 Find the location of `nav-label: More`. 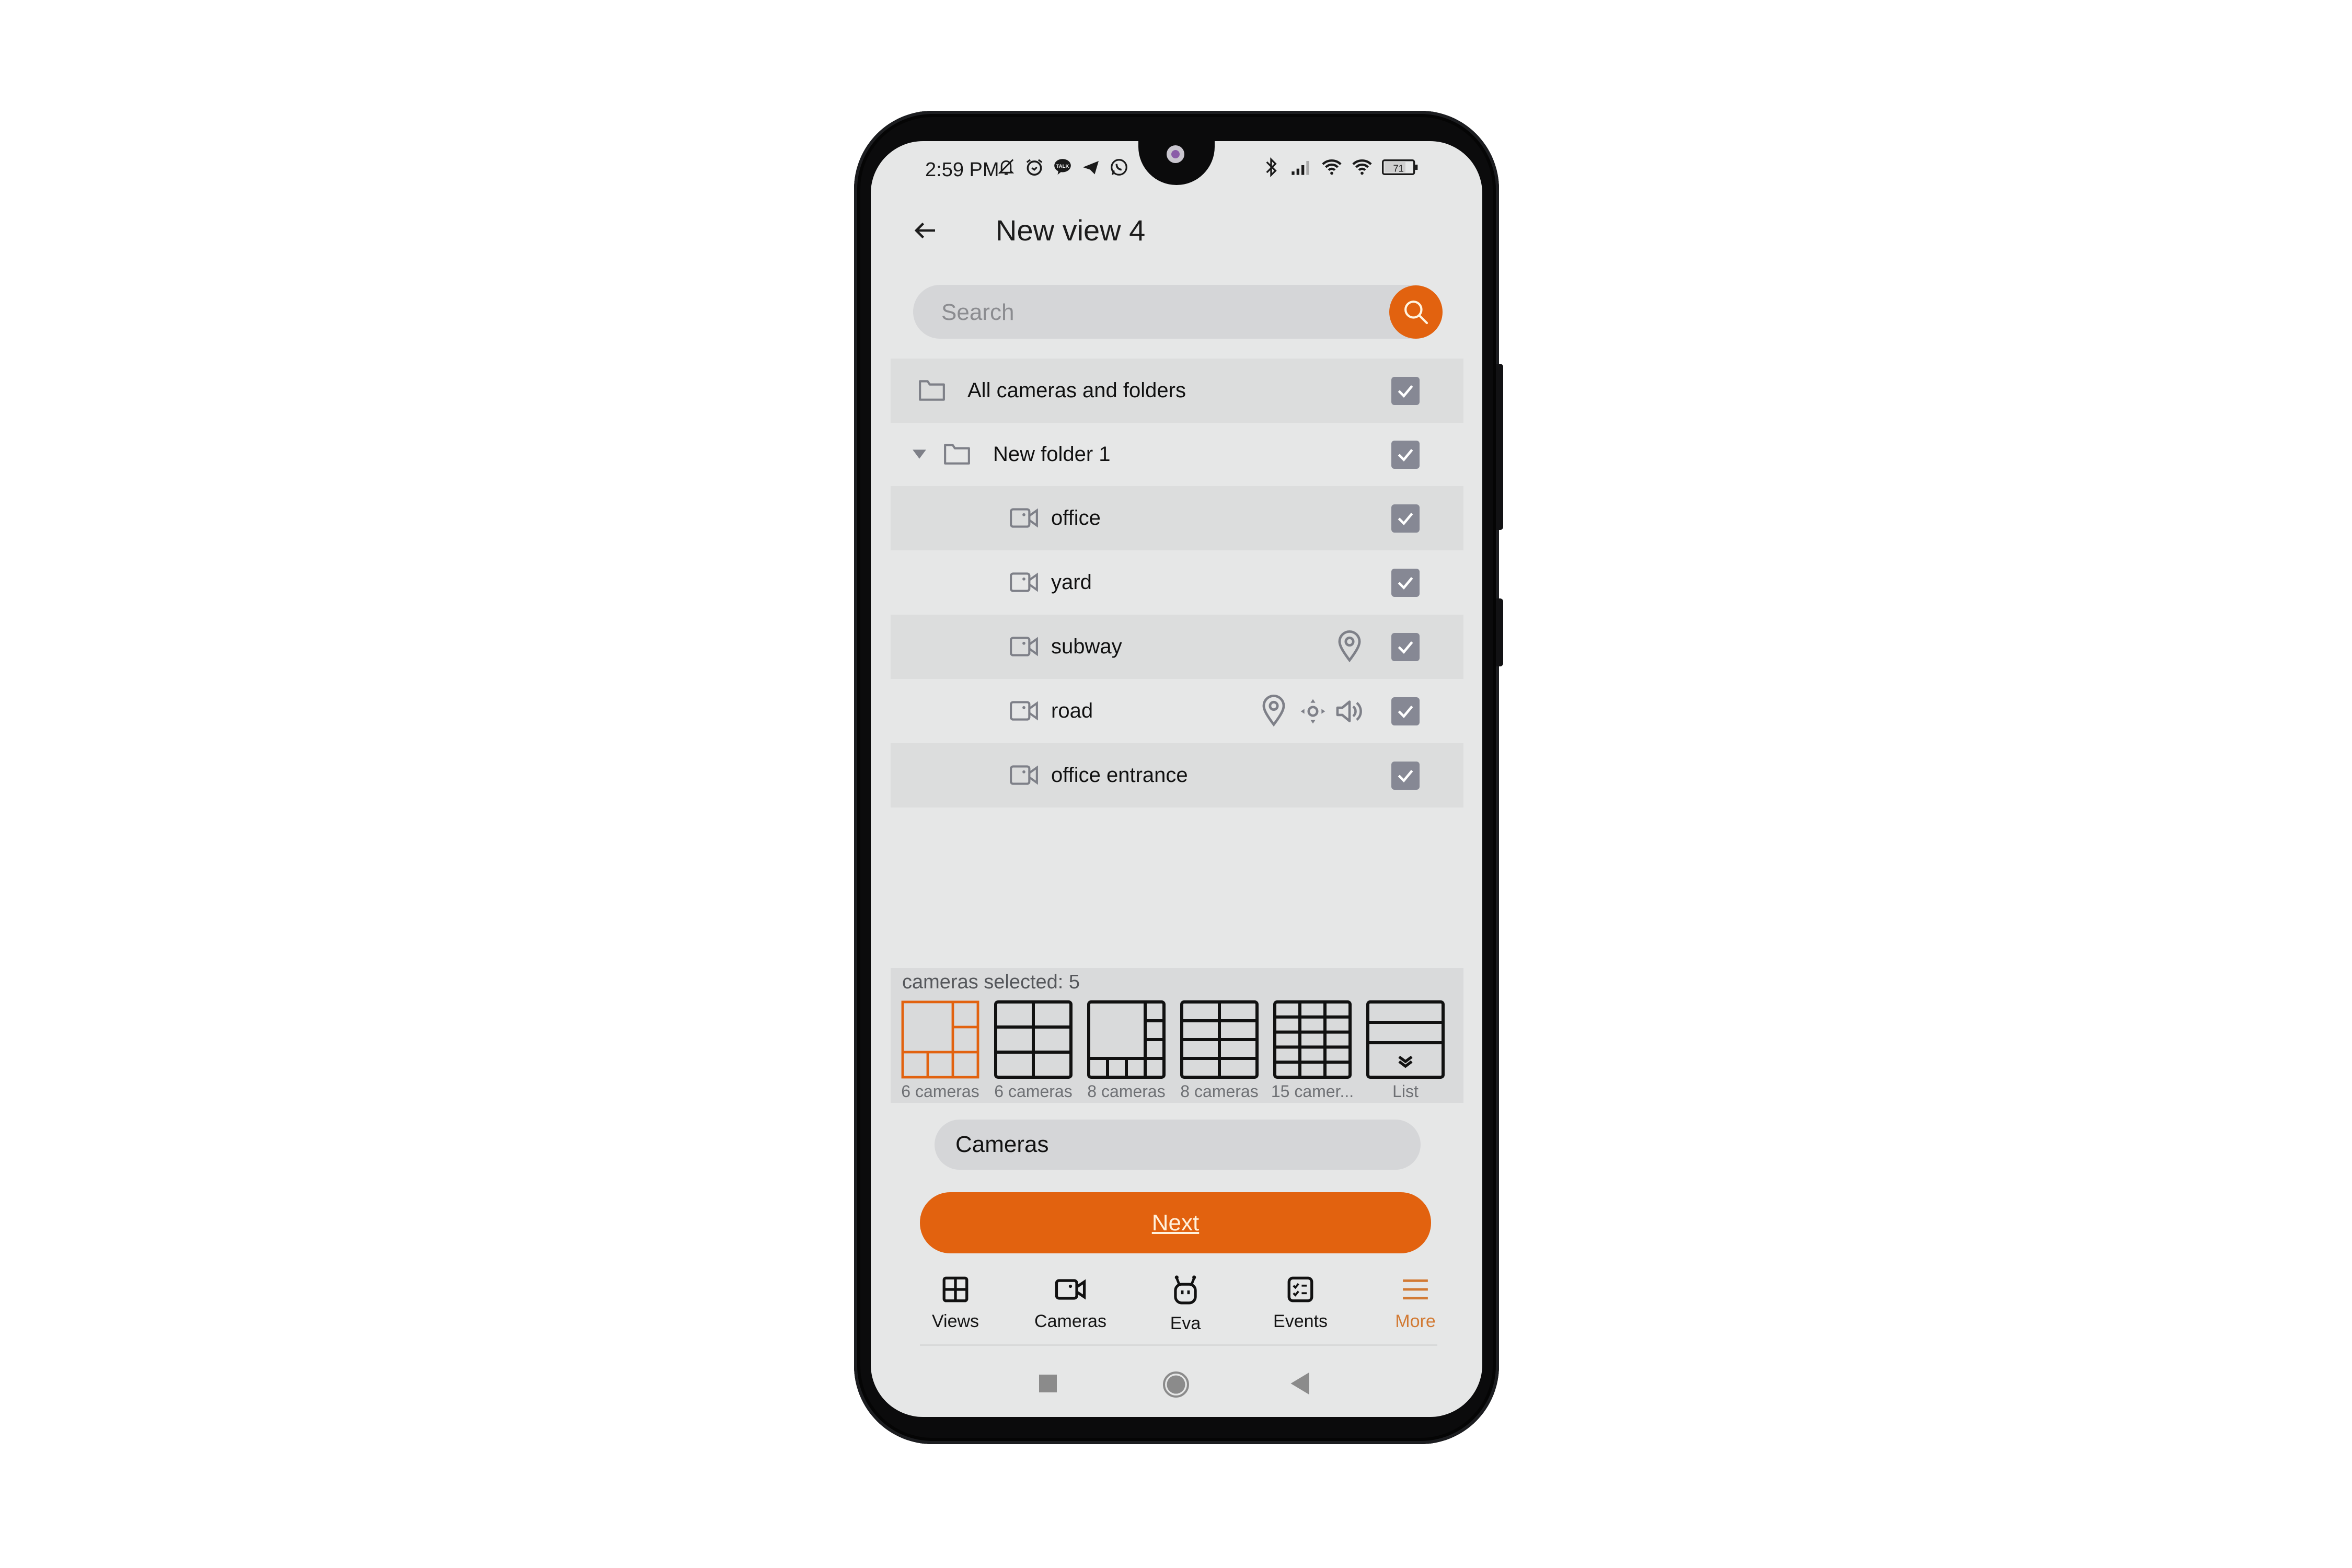

nav-label: More is located at coordinates (1415, 1321).